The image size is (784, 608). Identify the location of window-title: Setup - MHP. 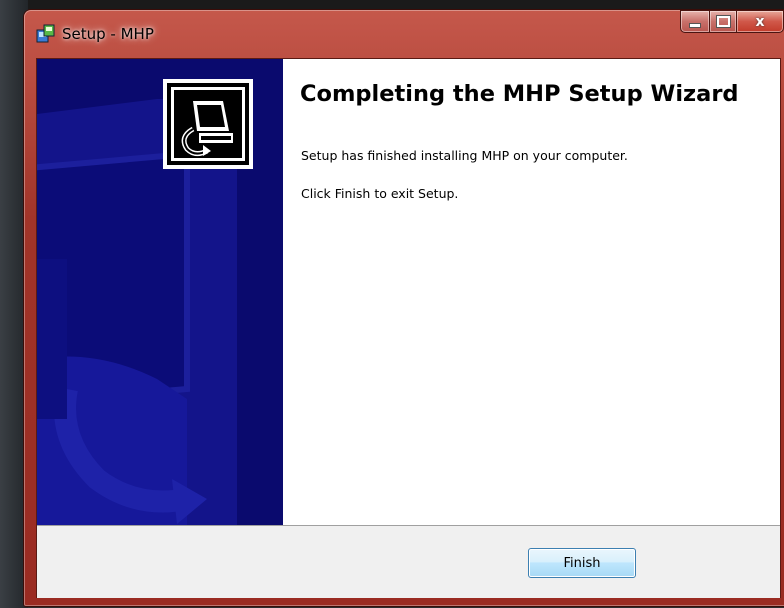
(108, 34).